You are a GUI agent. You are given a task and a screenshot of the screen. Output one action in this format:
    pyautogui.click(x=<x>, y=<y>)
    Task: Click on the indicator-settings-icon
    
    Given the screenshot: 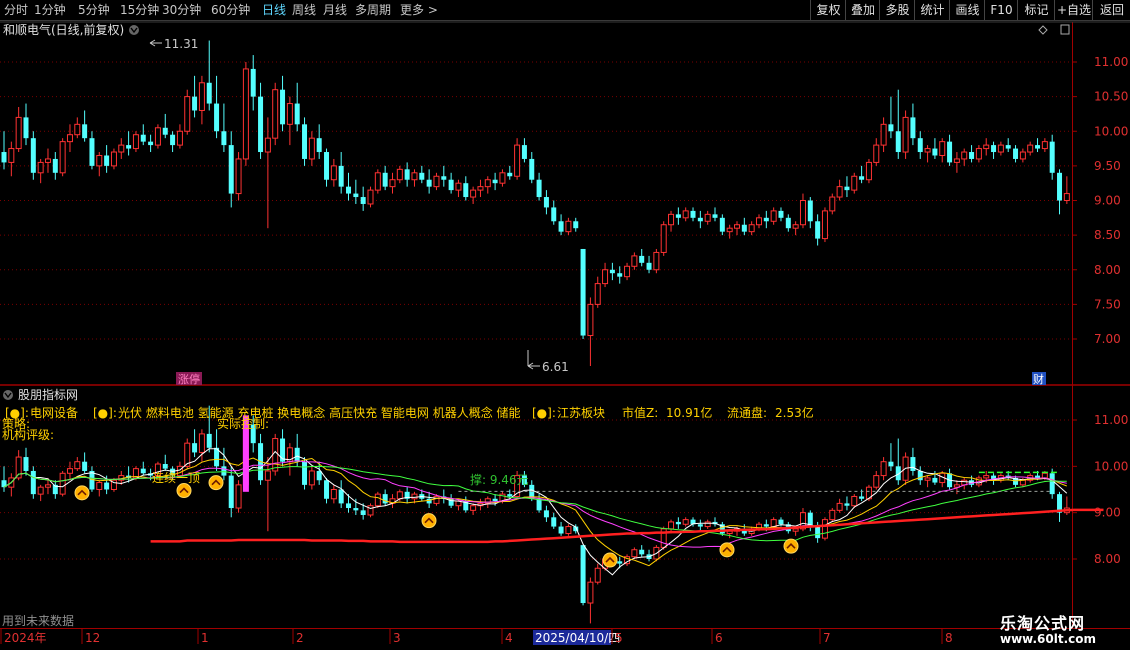 What is the action you would take?
    pyautogui.click(x=8, y=395)
    